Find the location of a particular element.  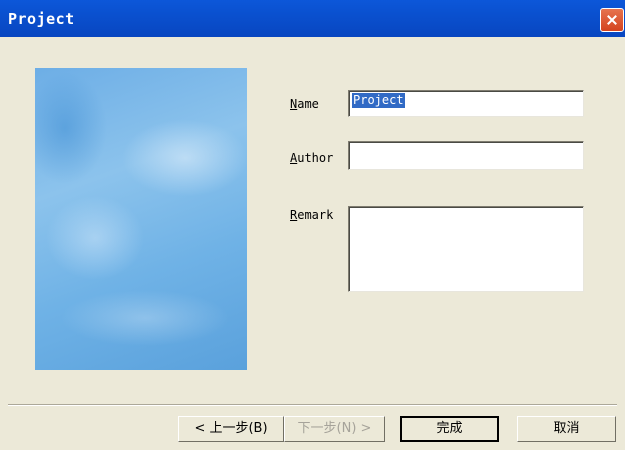

finish-button: 完成 is located at coordinates (449, 429).